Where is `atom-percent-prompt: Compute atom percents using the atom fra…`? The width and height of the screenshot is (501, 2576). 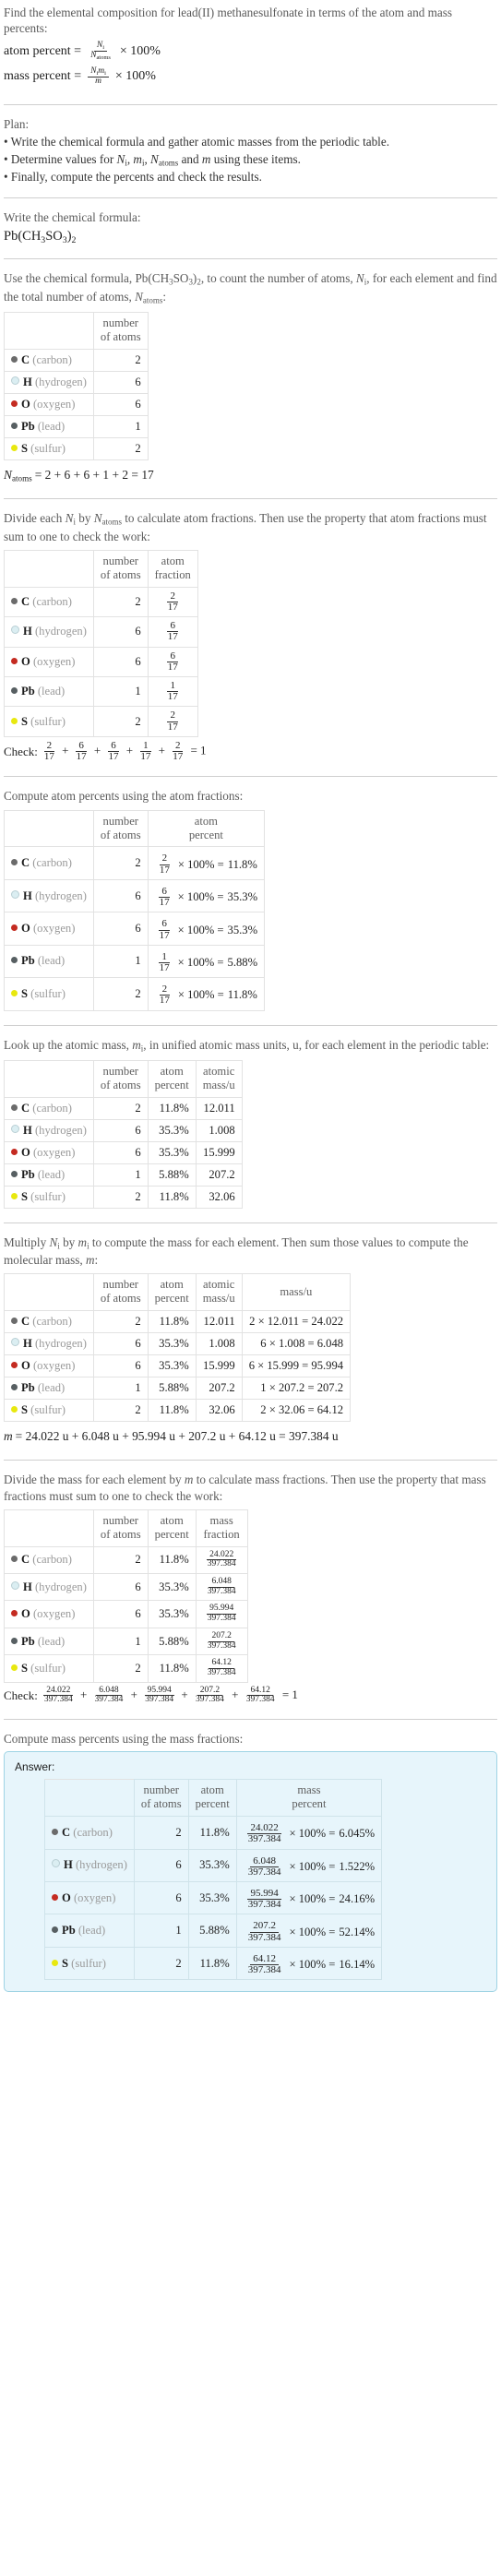 atom-percent-prompt: Compute atom percents using the atom fra… is located at coordinates (124, 796).